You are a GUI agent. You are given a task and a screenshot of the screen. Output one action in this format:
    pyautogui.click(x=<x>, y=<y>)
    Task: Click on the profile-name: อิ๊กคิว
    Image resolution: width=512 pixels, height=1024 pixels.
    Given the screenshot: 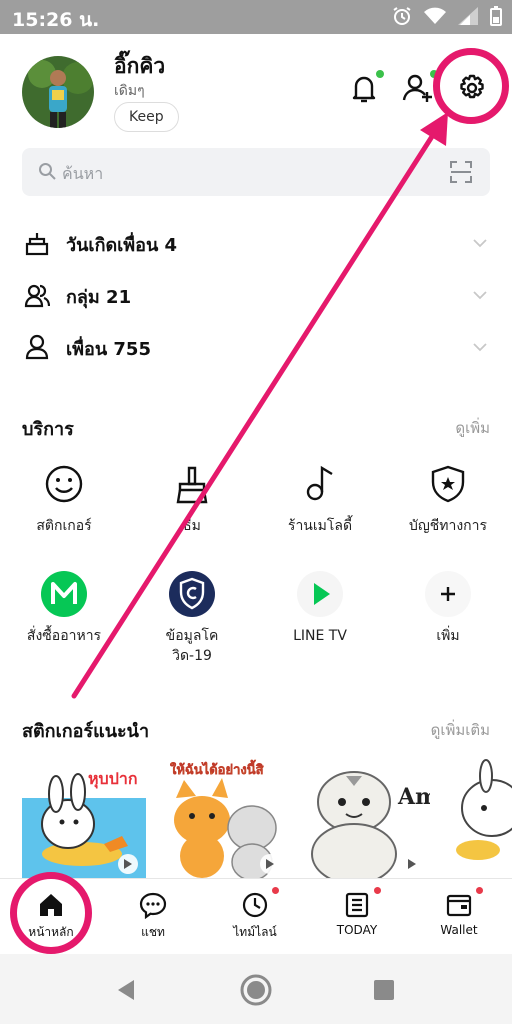 What is the action you would take?
    pyautogui.click(x=139, y=66)
    